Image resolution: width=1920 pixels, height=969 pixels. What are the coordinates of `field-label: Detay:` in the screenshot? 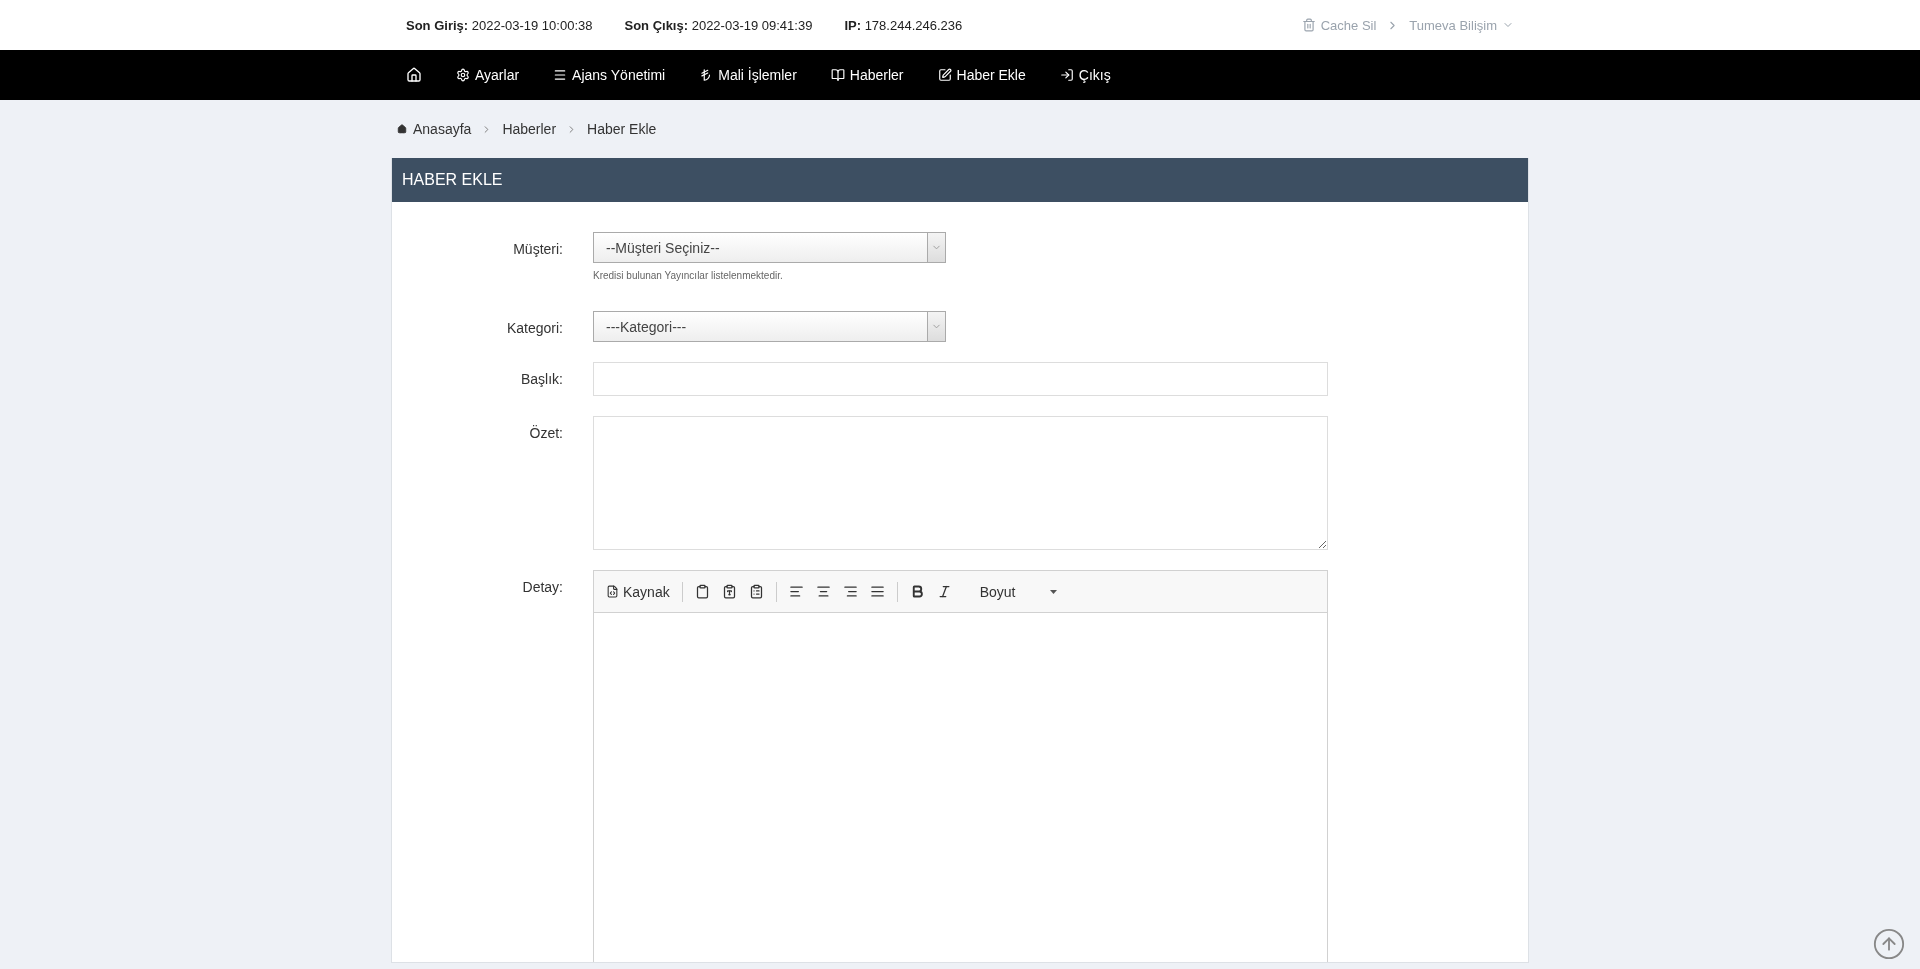 It's located at (542, 587).